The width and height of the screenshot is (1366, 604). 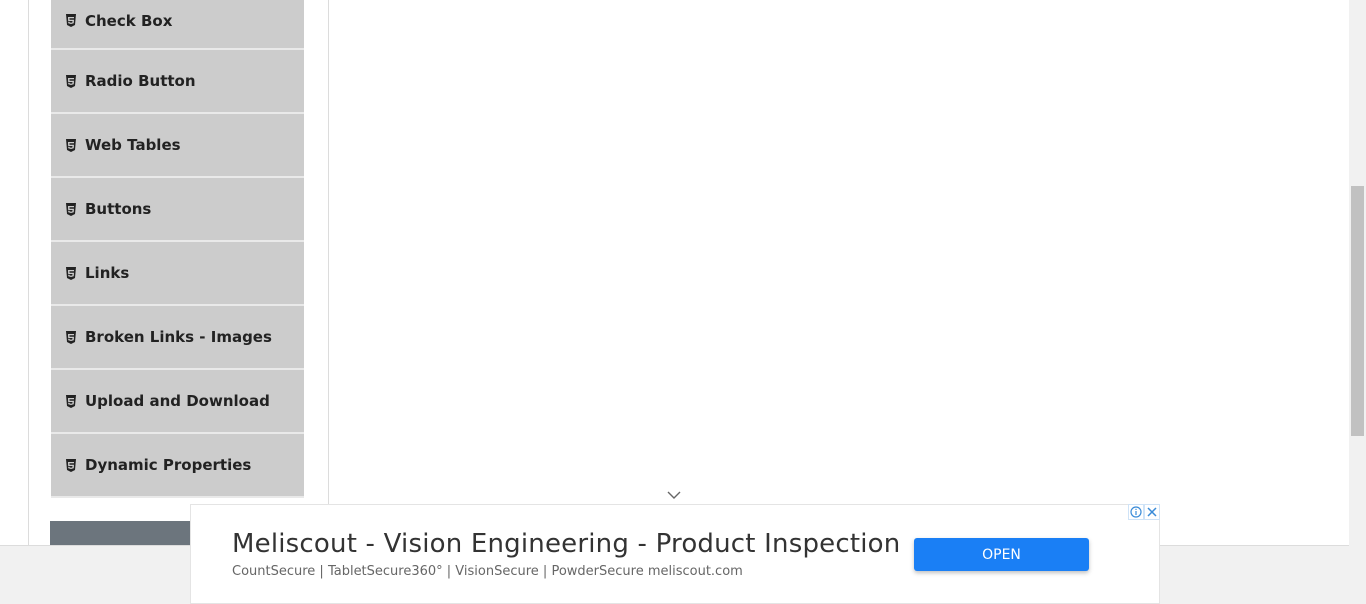 What do you see at coordinates (168, 465) in the screenshot?
I see `sidebar-item-label: Dynamic Properties` at bounding box center [168, 465].